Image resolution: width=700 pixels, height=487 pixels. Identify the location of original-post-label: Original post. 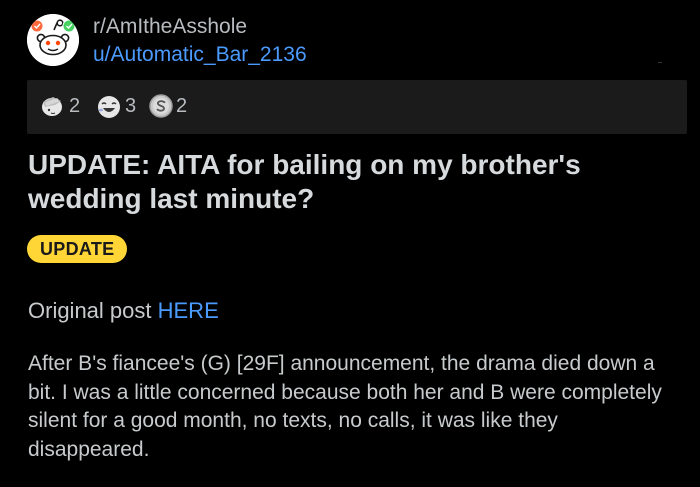
(93, 310).